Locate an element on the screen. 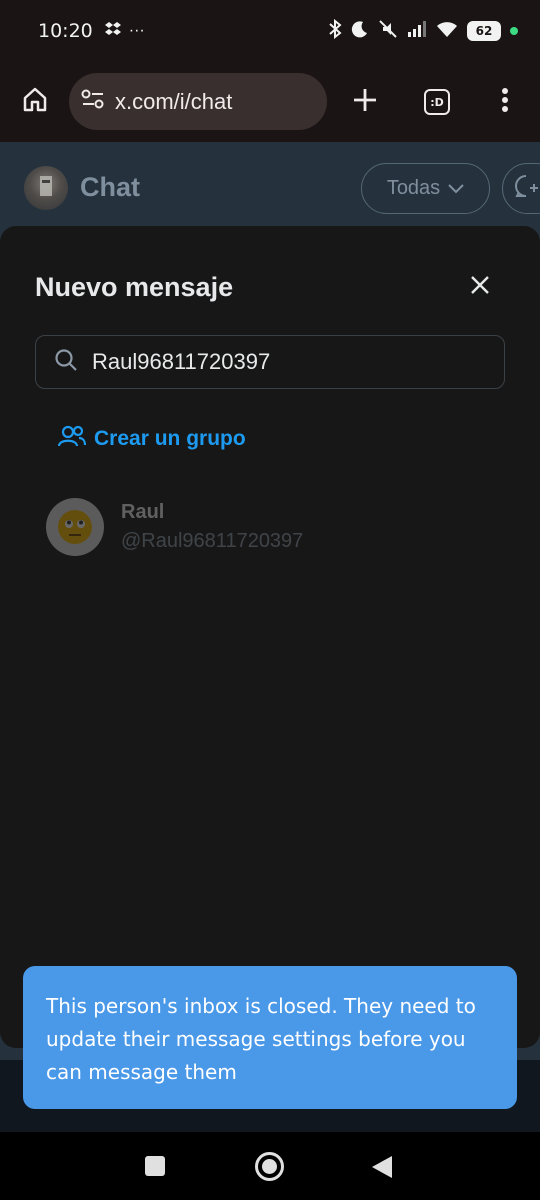 The width and height of the screenshot is (540, 1200). tab-count: :D is located at coordinates (437, 102).